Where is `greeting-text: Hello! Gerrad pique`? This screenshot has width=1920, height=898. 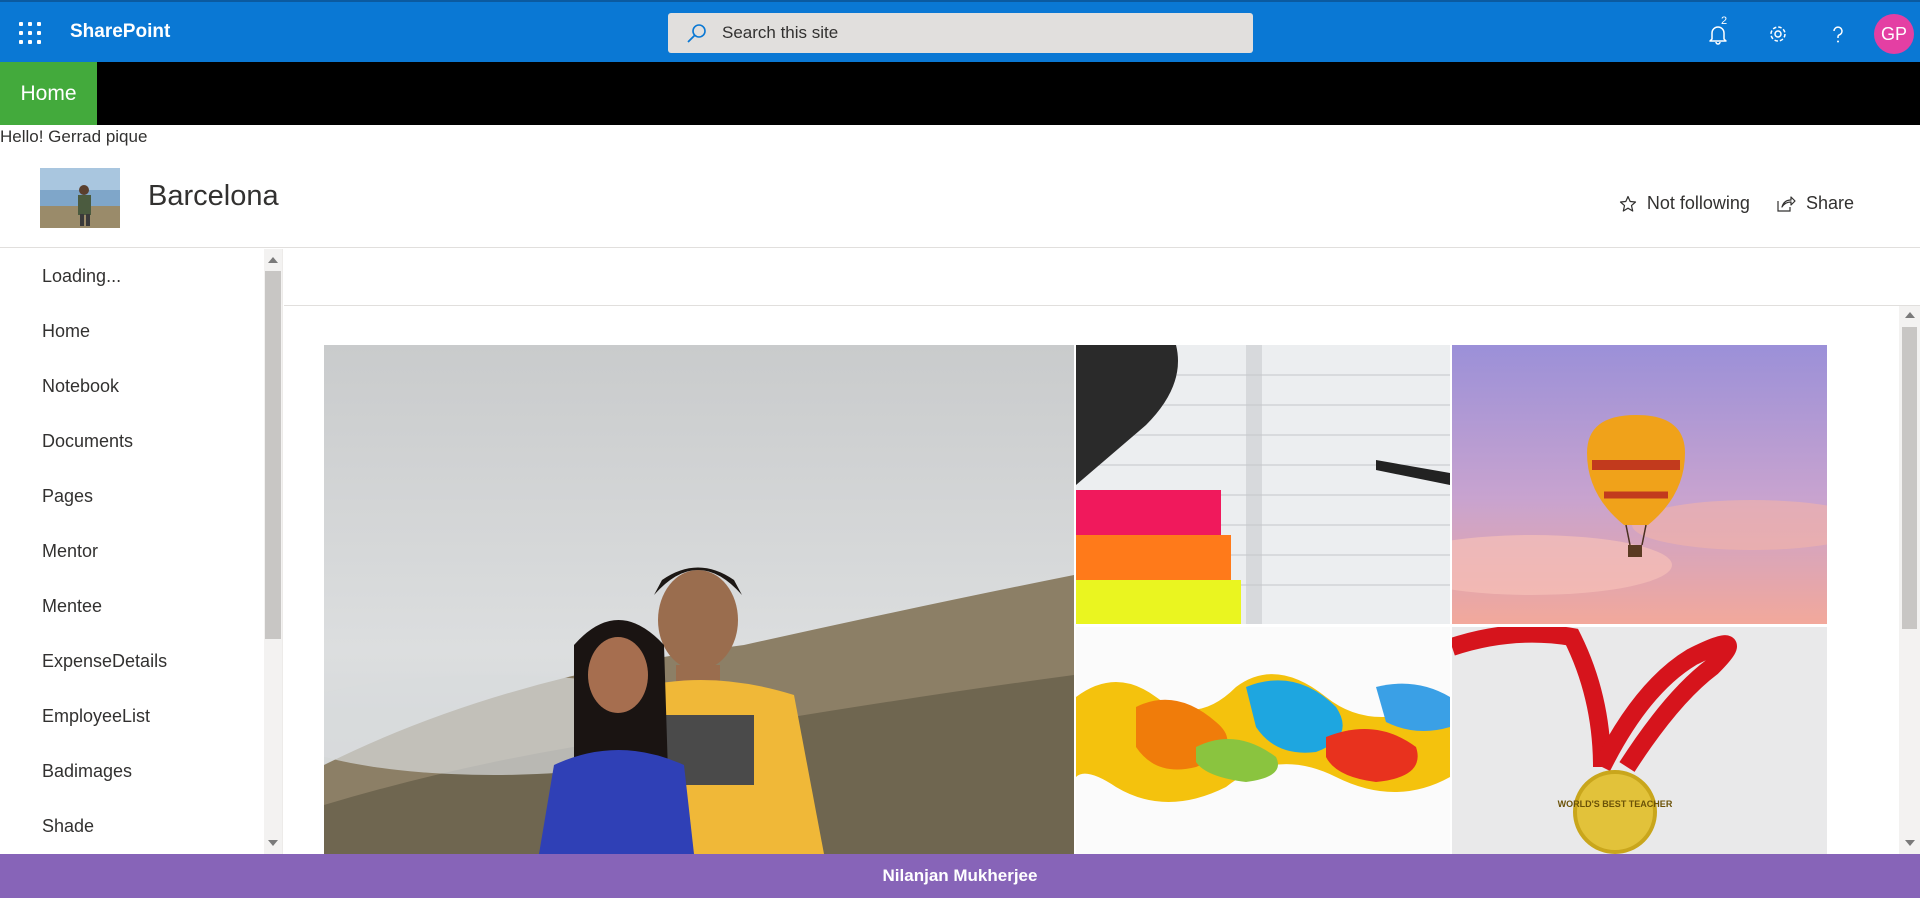 greeting-text: Hello! Gerrad pique is located at coordinates (74, 136).